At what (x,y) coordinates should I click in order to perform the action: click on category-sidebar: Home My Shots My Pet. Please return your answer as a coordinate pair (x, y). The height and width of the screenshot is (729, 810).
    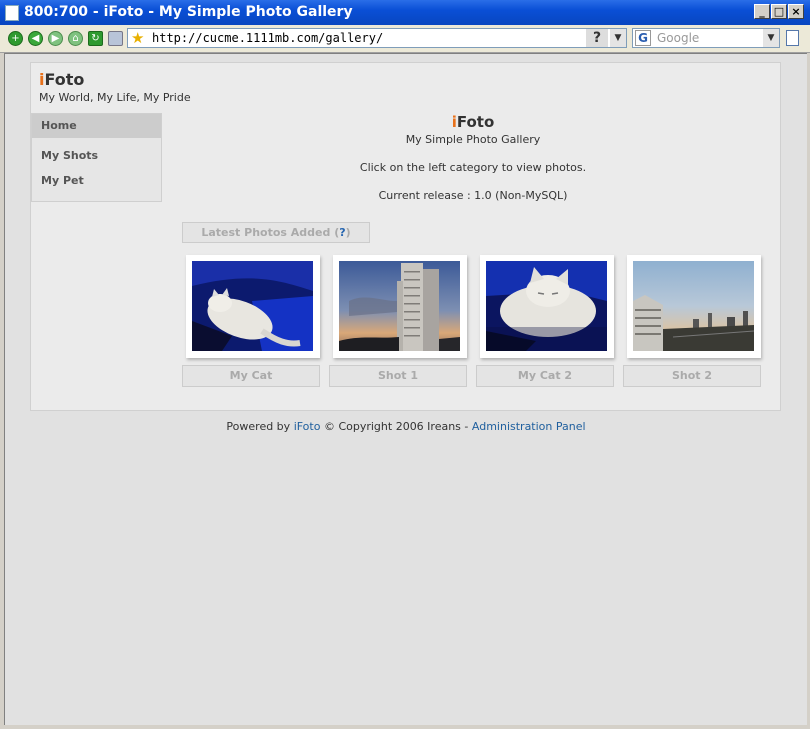
    Looking at the image, I should click on (96, 157).